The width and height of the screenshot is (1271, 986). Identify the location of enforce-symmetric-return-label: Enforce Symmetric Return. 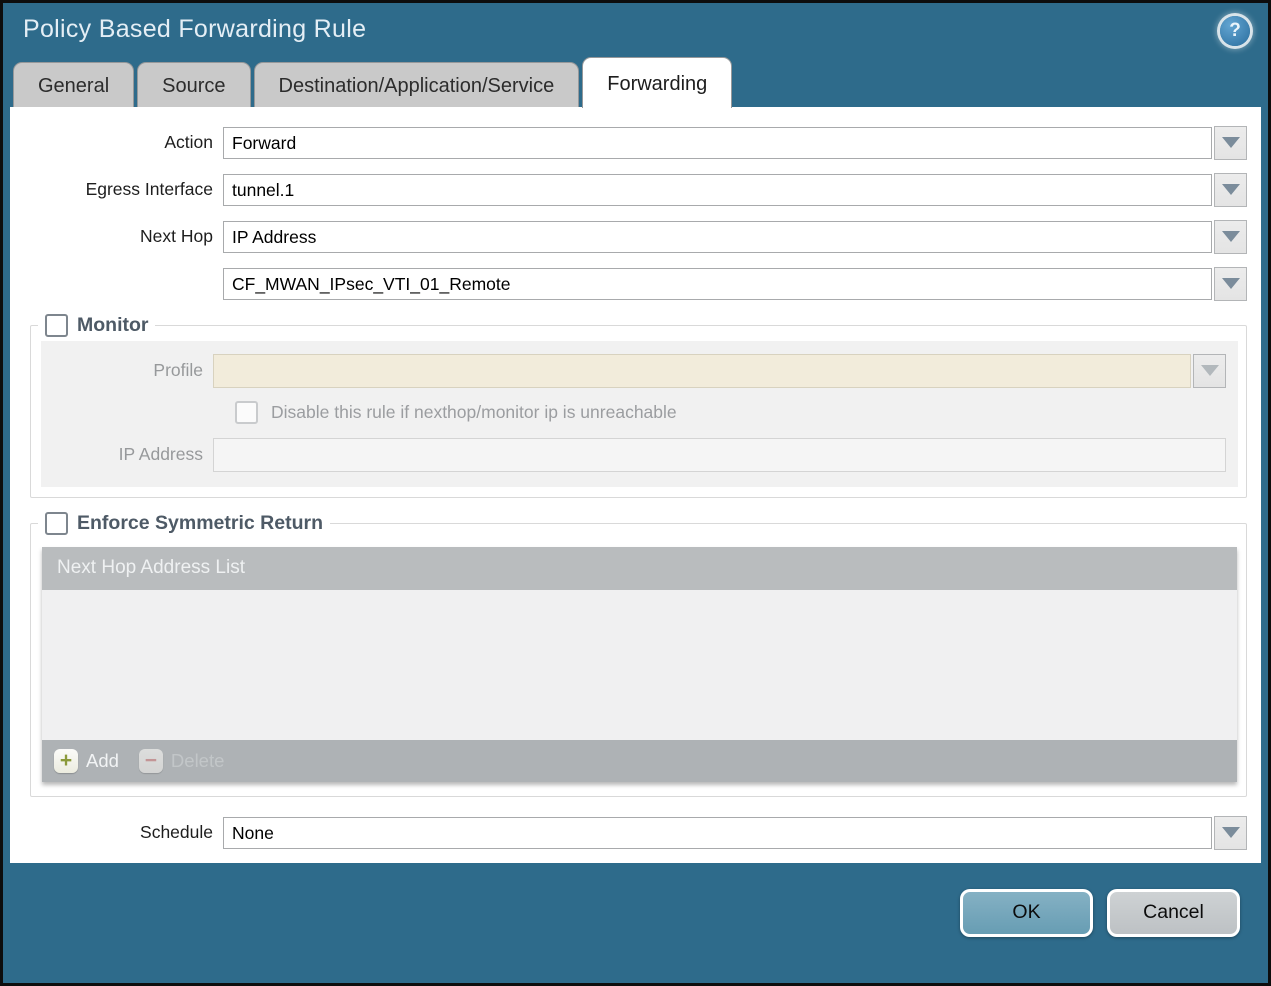
(200, 522).